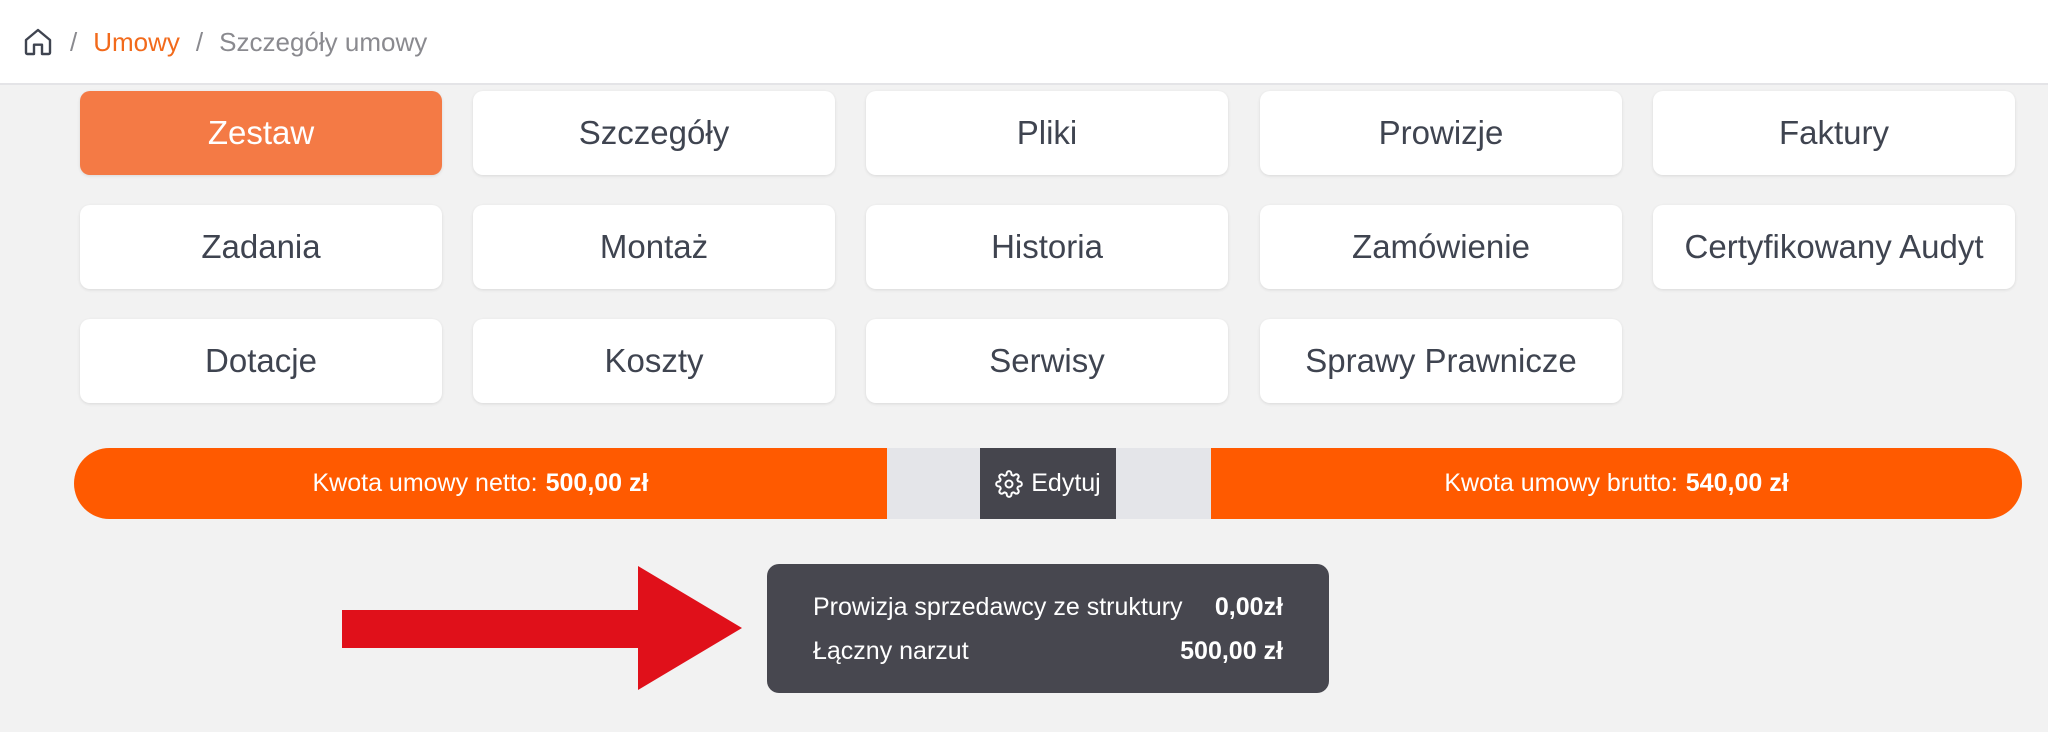  What do you see at coordinates (1231, 650) in the screenshot?
I see `tooltip-value: 500,00 zł` at bounding box center [1231, 650].